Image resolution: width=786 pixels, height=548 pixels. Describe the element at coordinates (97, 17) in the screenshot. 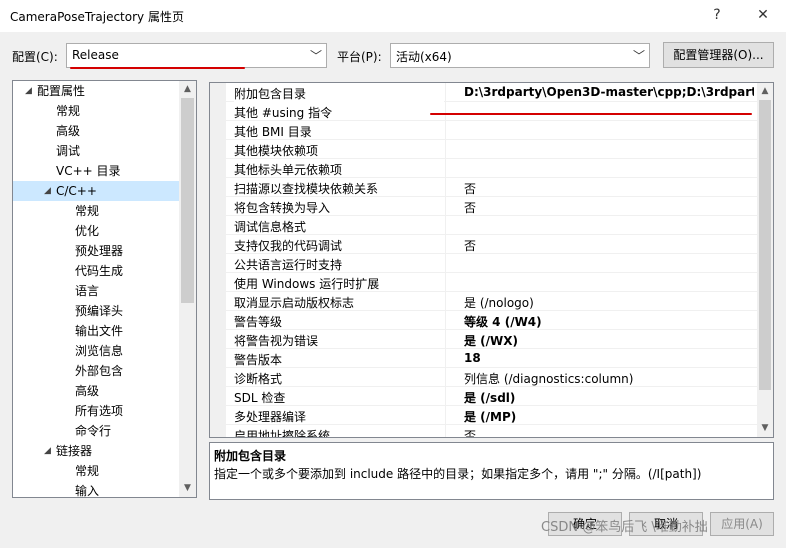

I see `window-title: CameraPoseTrajectory 属性页` at that location.